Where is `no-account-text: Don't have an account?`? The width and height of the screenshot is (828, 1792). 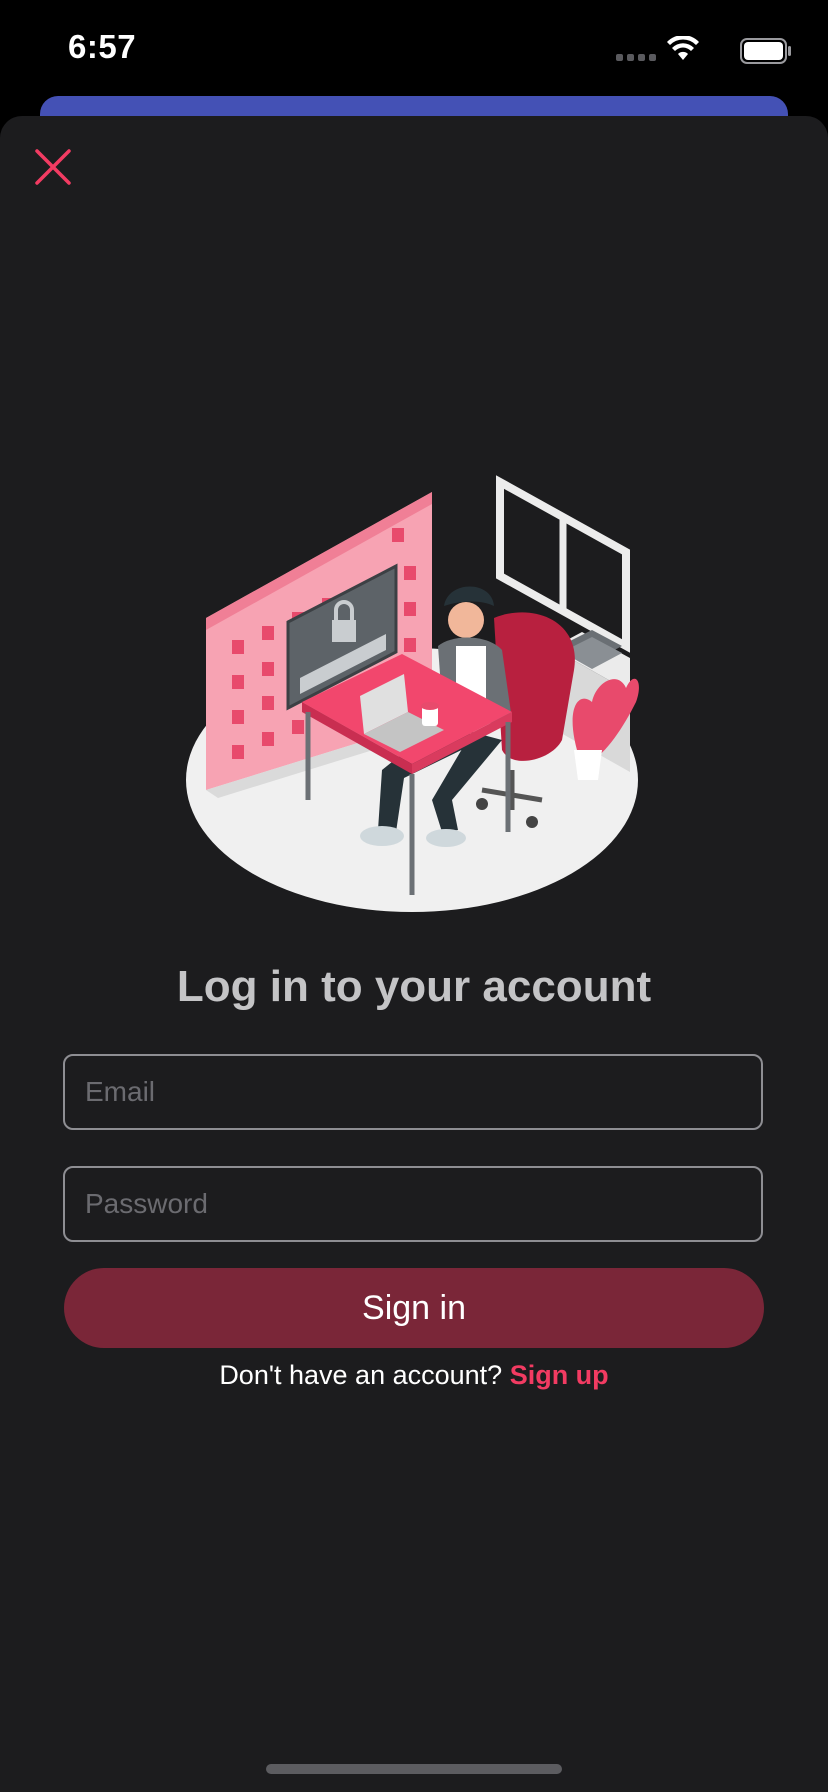
no-account-text: Don't have an account? is located at coordinates (361, 1375).